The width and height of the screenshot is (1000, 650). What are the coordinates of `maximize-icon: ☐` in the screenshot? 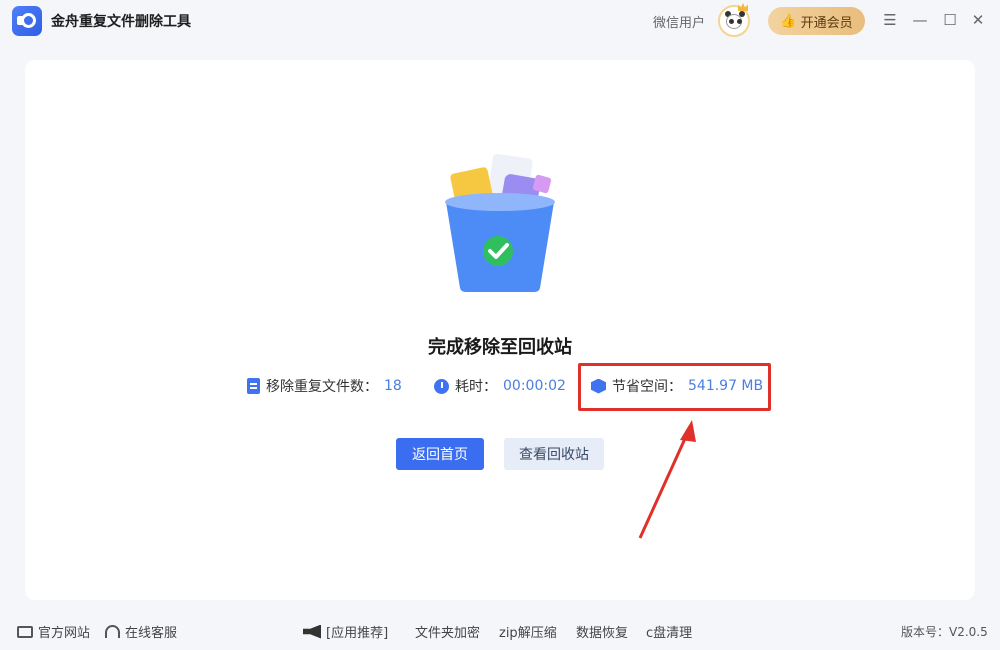 It's located at (950, 20).